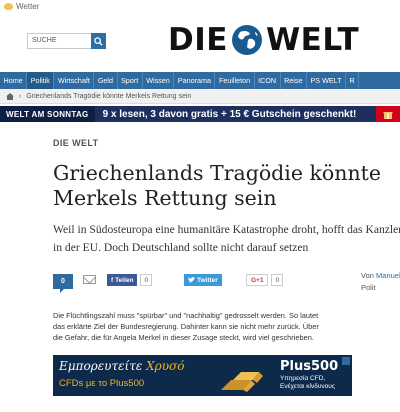 The height and width of the screenshot is (412, 400). I want to click on comments-count-badge: 0, so click(63, 283).